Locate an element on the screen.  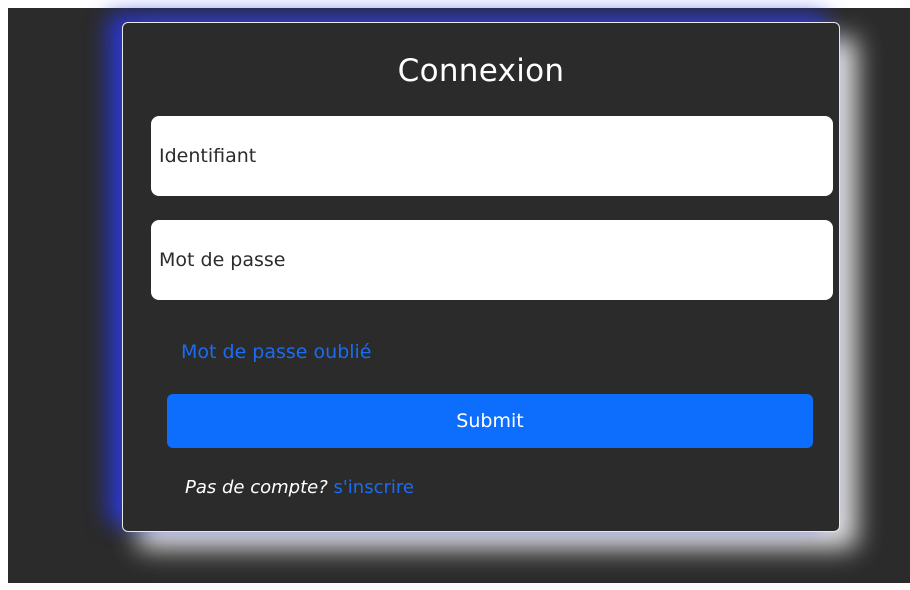
signup-row: Pas de compte? s'inscrire is located at coordinates (299, 487).